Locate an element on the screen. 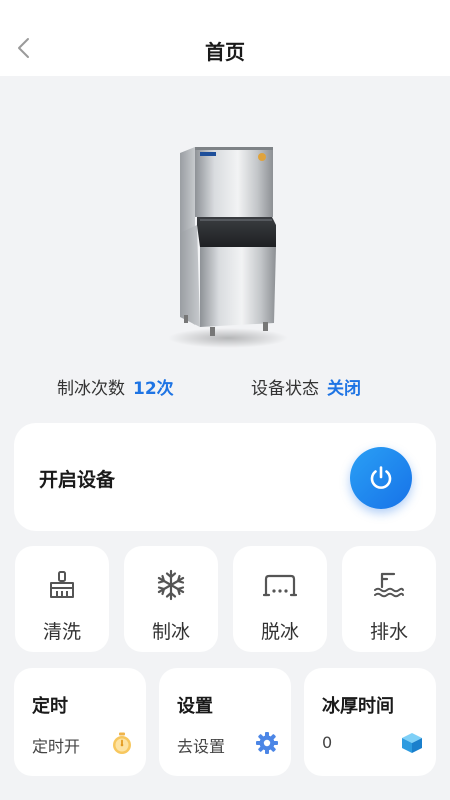  device-status-label: 设备状态 is located at coordinates (285, 389).